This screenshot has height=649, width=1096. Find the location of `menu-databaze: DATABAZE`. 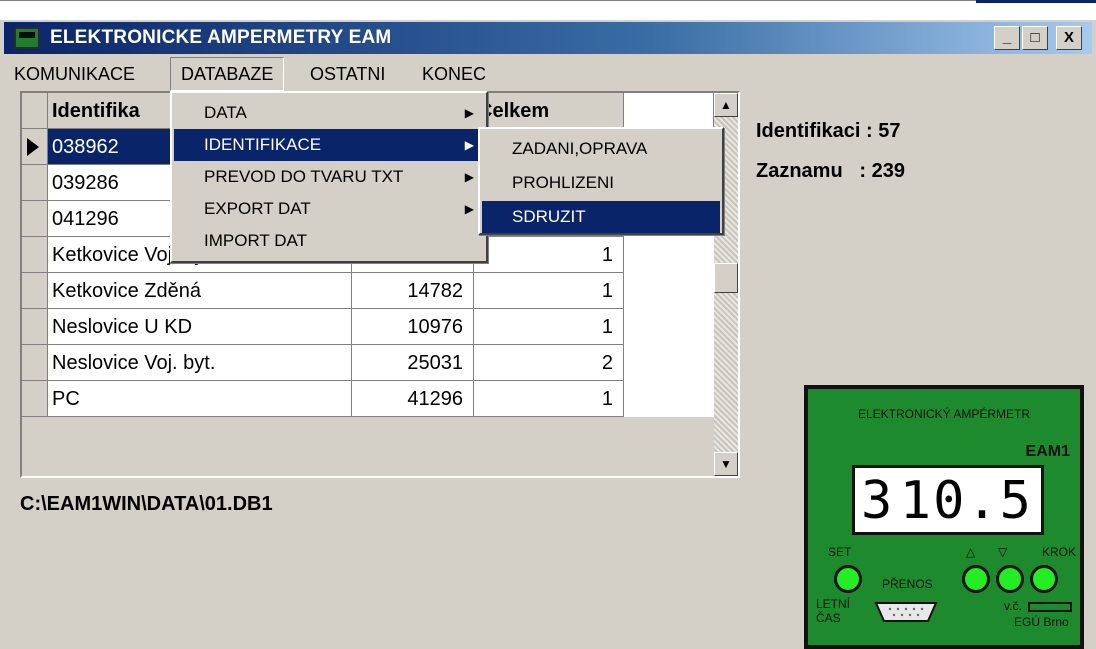

menu-databaze: DATABAZE is located at coordinates (227, 74).